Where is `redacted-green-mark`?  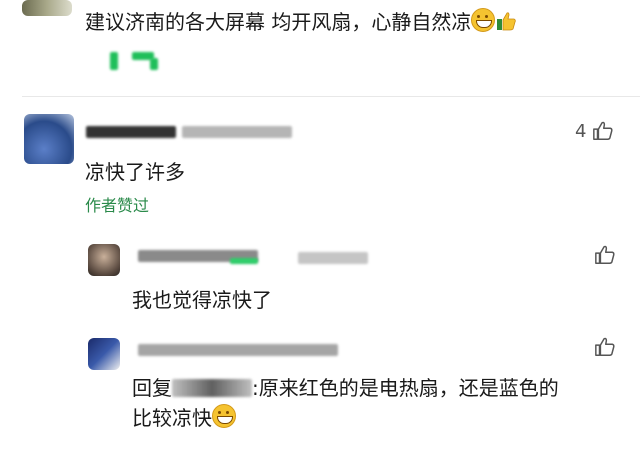
redacted-green-mark is located at coordinates (114, 61).